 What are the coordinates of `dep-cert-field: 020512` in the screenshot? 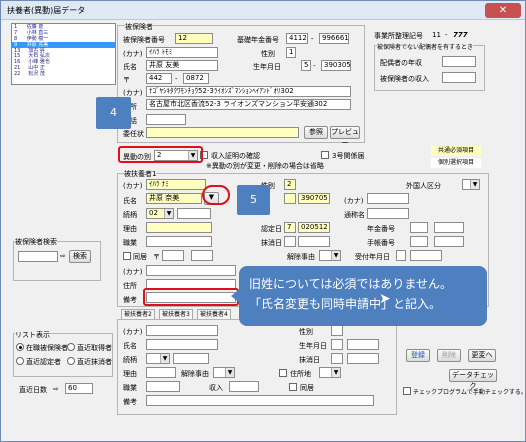 It's located at (314, 227).